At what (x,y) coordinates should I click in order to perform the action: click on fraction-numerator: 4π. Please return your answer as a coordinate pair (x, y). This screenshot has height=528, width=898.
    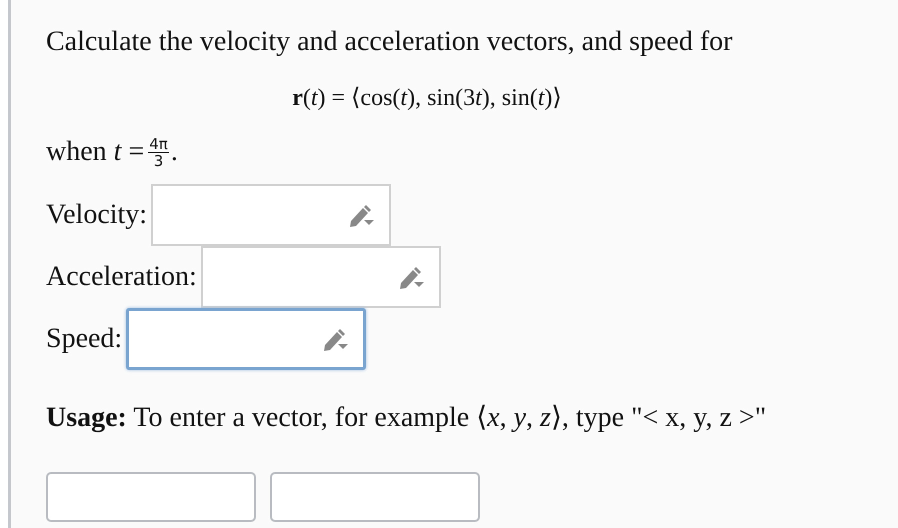
    Looking at the image, I should click on (158, 144).